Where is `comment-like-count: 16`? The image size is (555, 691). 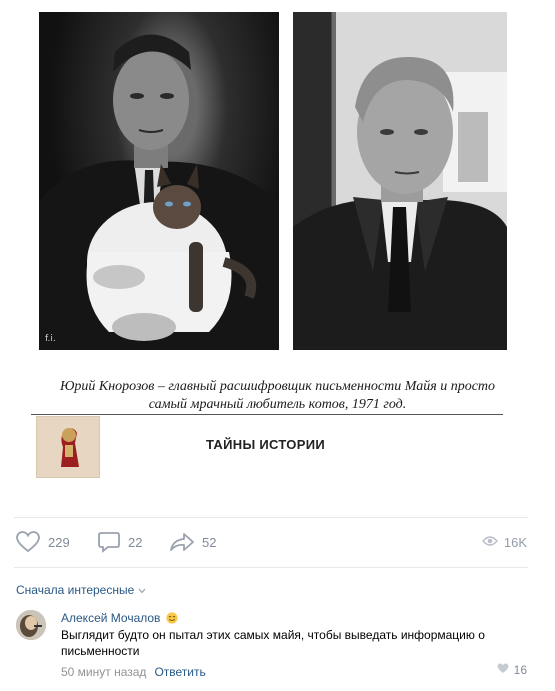
comment-like-count: 16 is located at coordinates (520, 670).